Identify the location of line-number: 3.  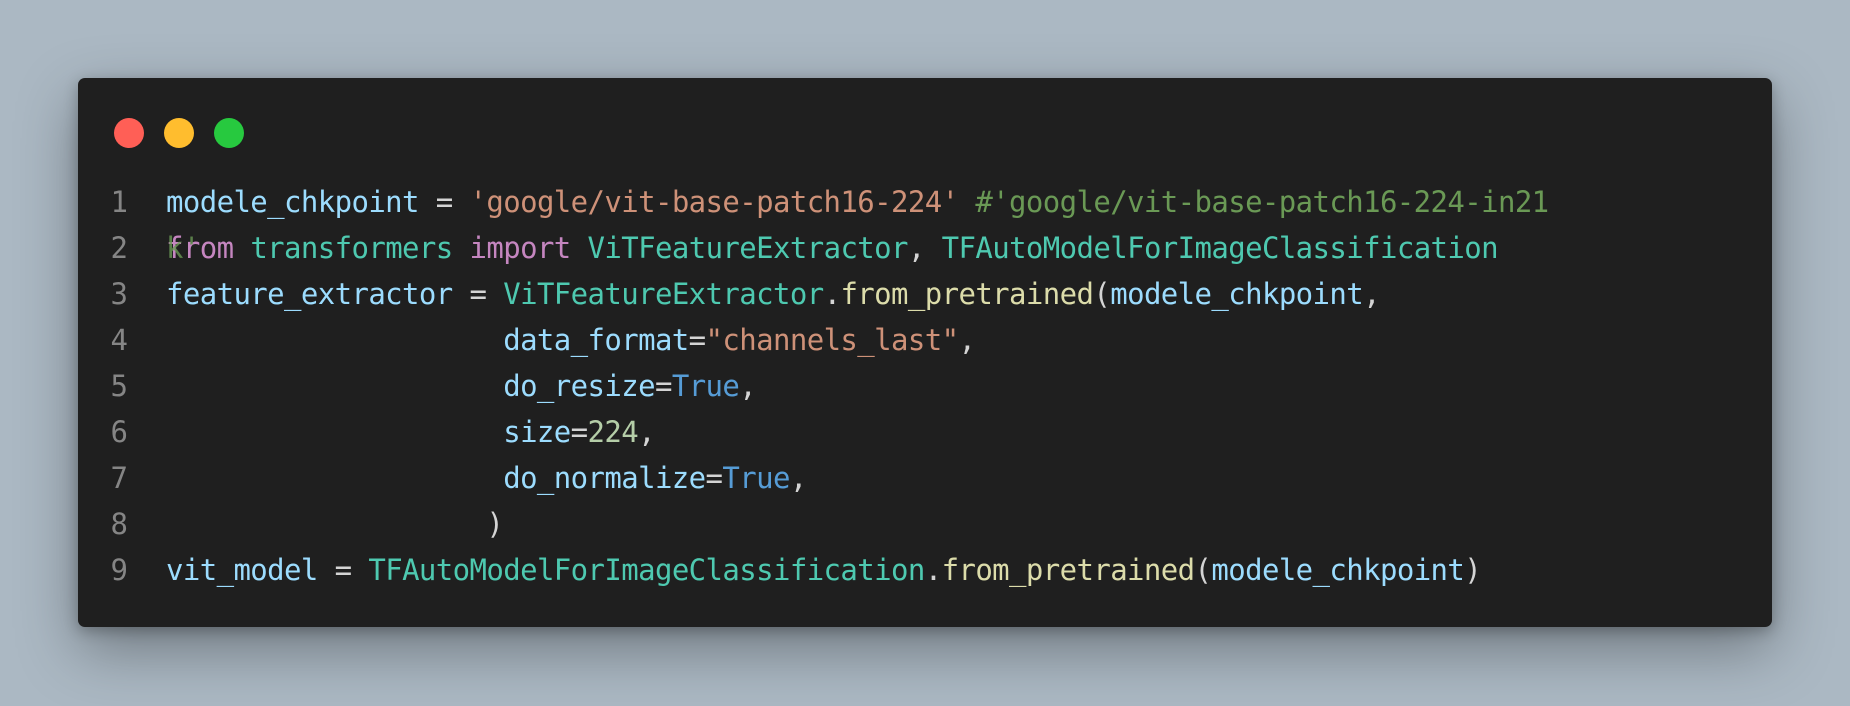
(119, 294).